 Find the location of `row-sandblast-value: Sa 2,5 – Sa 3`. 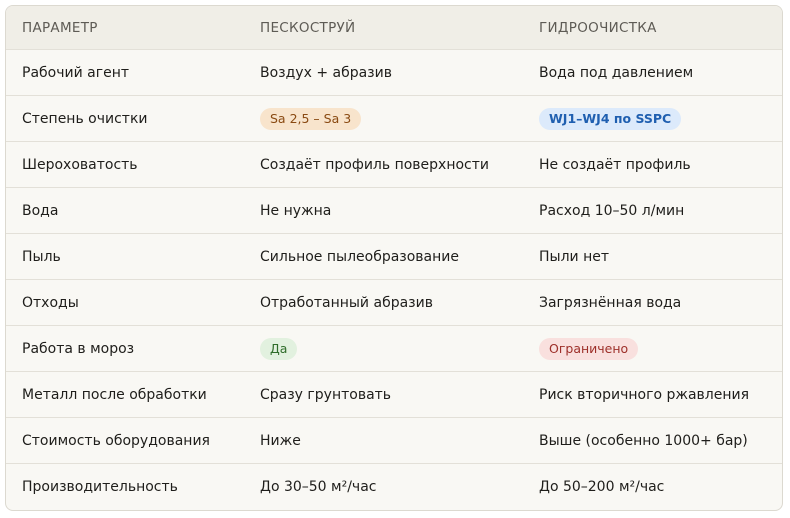

row-sandblast-value: Sa 2,5 – Sa 3 is located at coordinates (311, 118).